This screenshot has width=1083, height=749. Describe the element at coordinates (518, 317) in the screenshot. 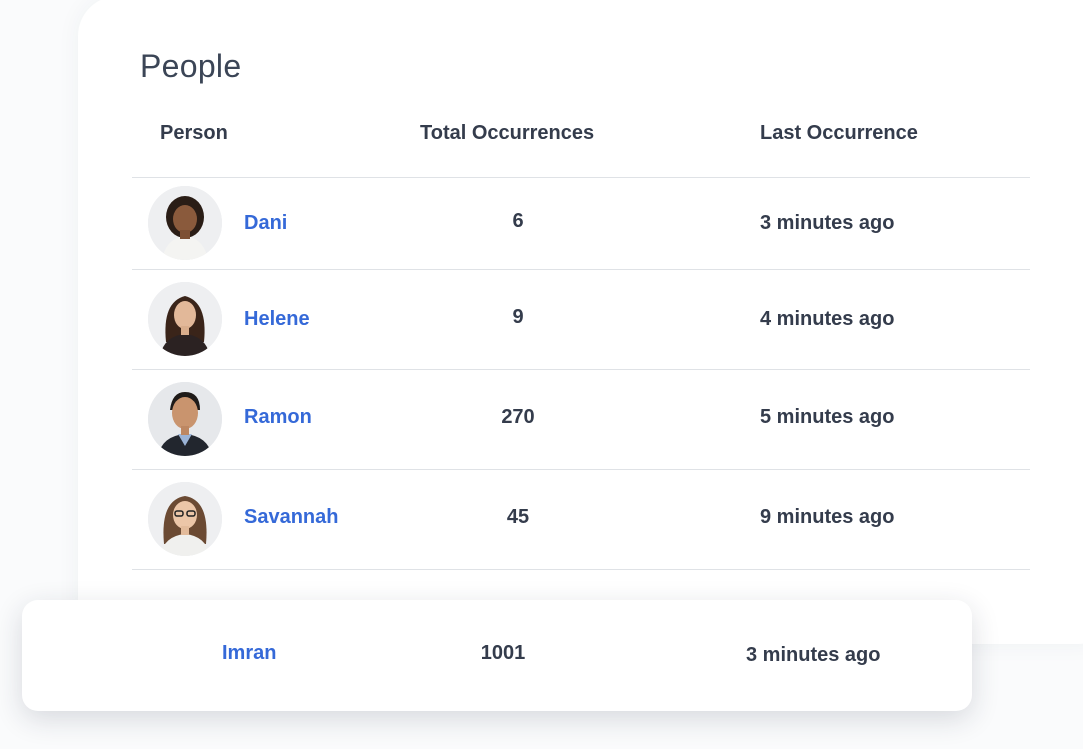

I see `total-occurrences-value: 9` at that location.